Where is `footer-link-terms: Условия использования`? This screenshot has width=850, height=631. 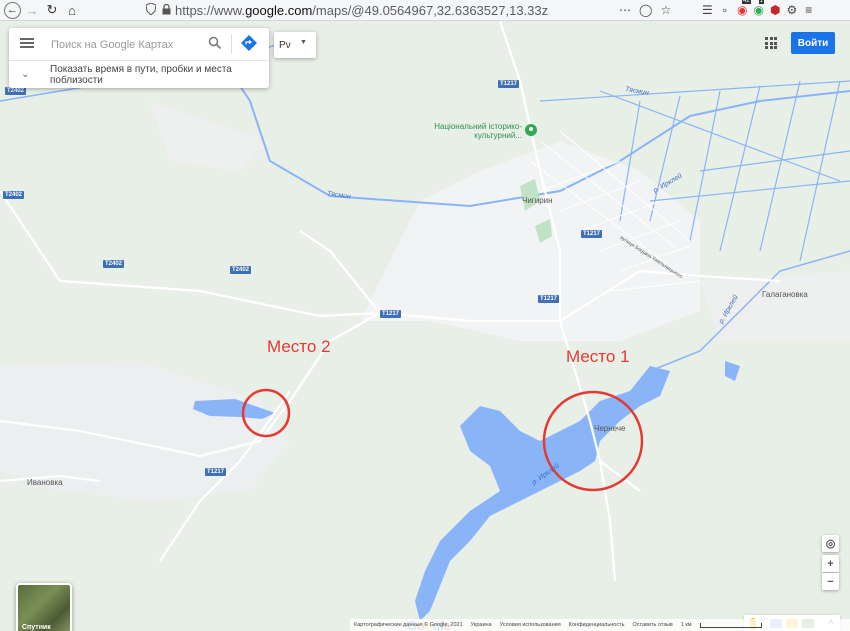
footer-link-terms: Условия использования is located at coordinates (530, 625).